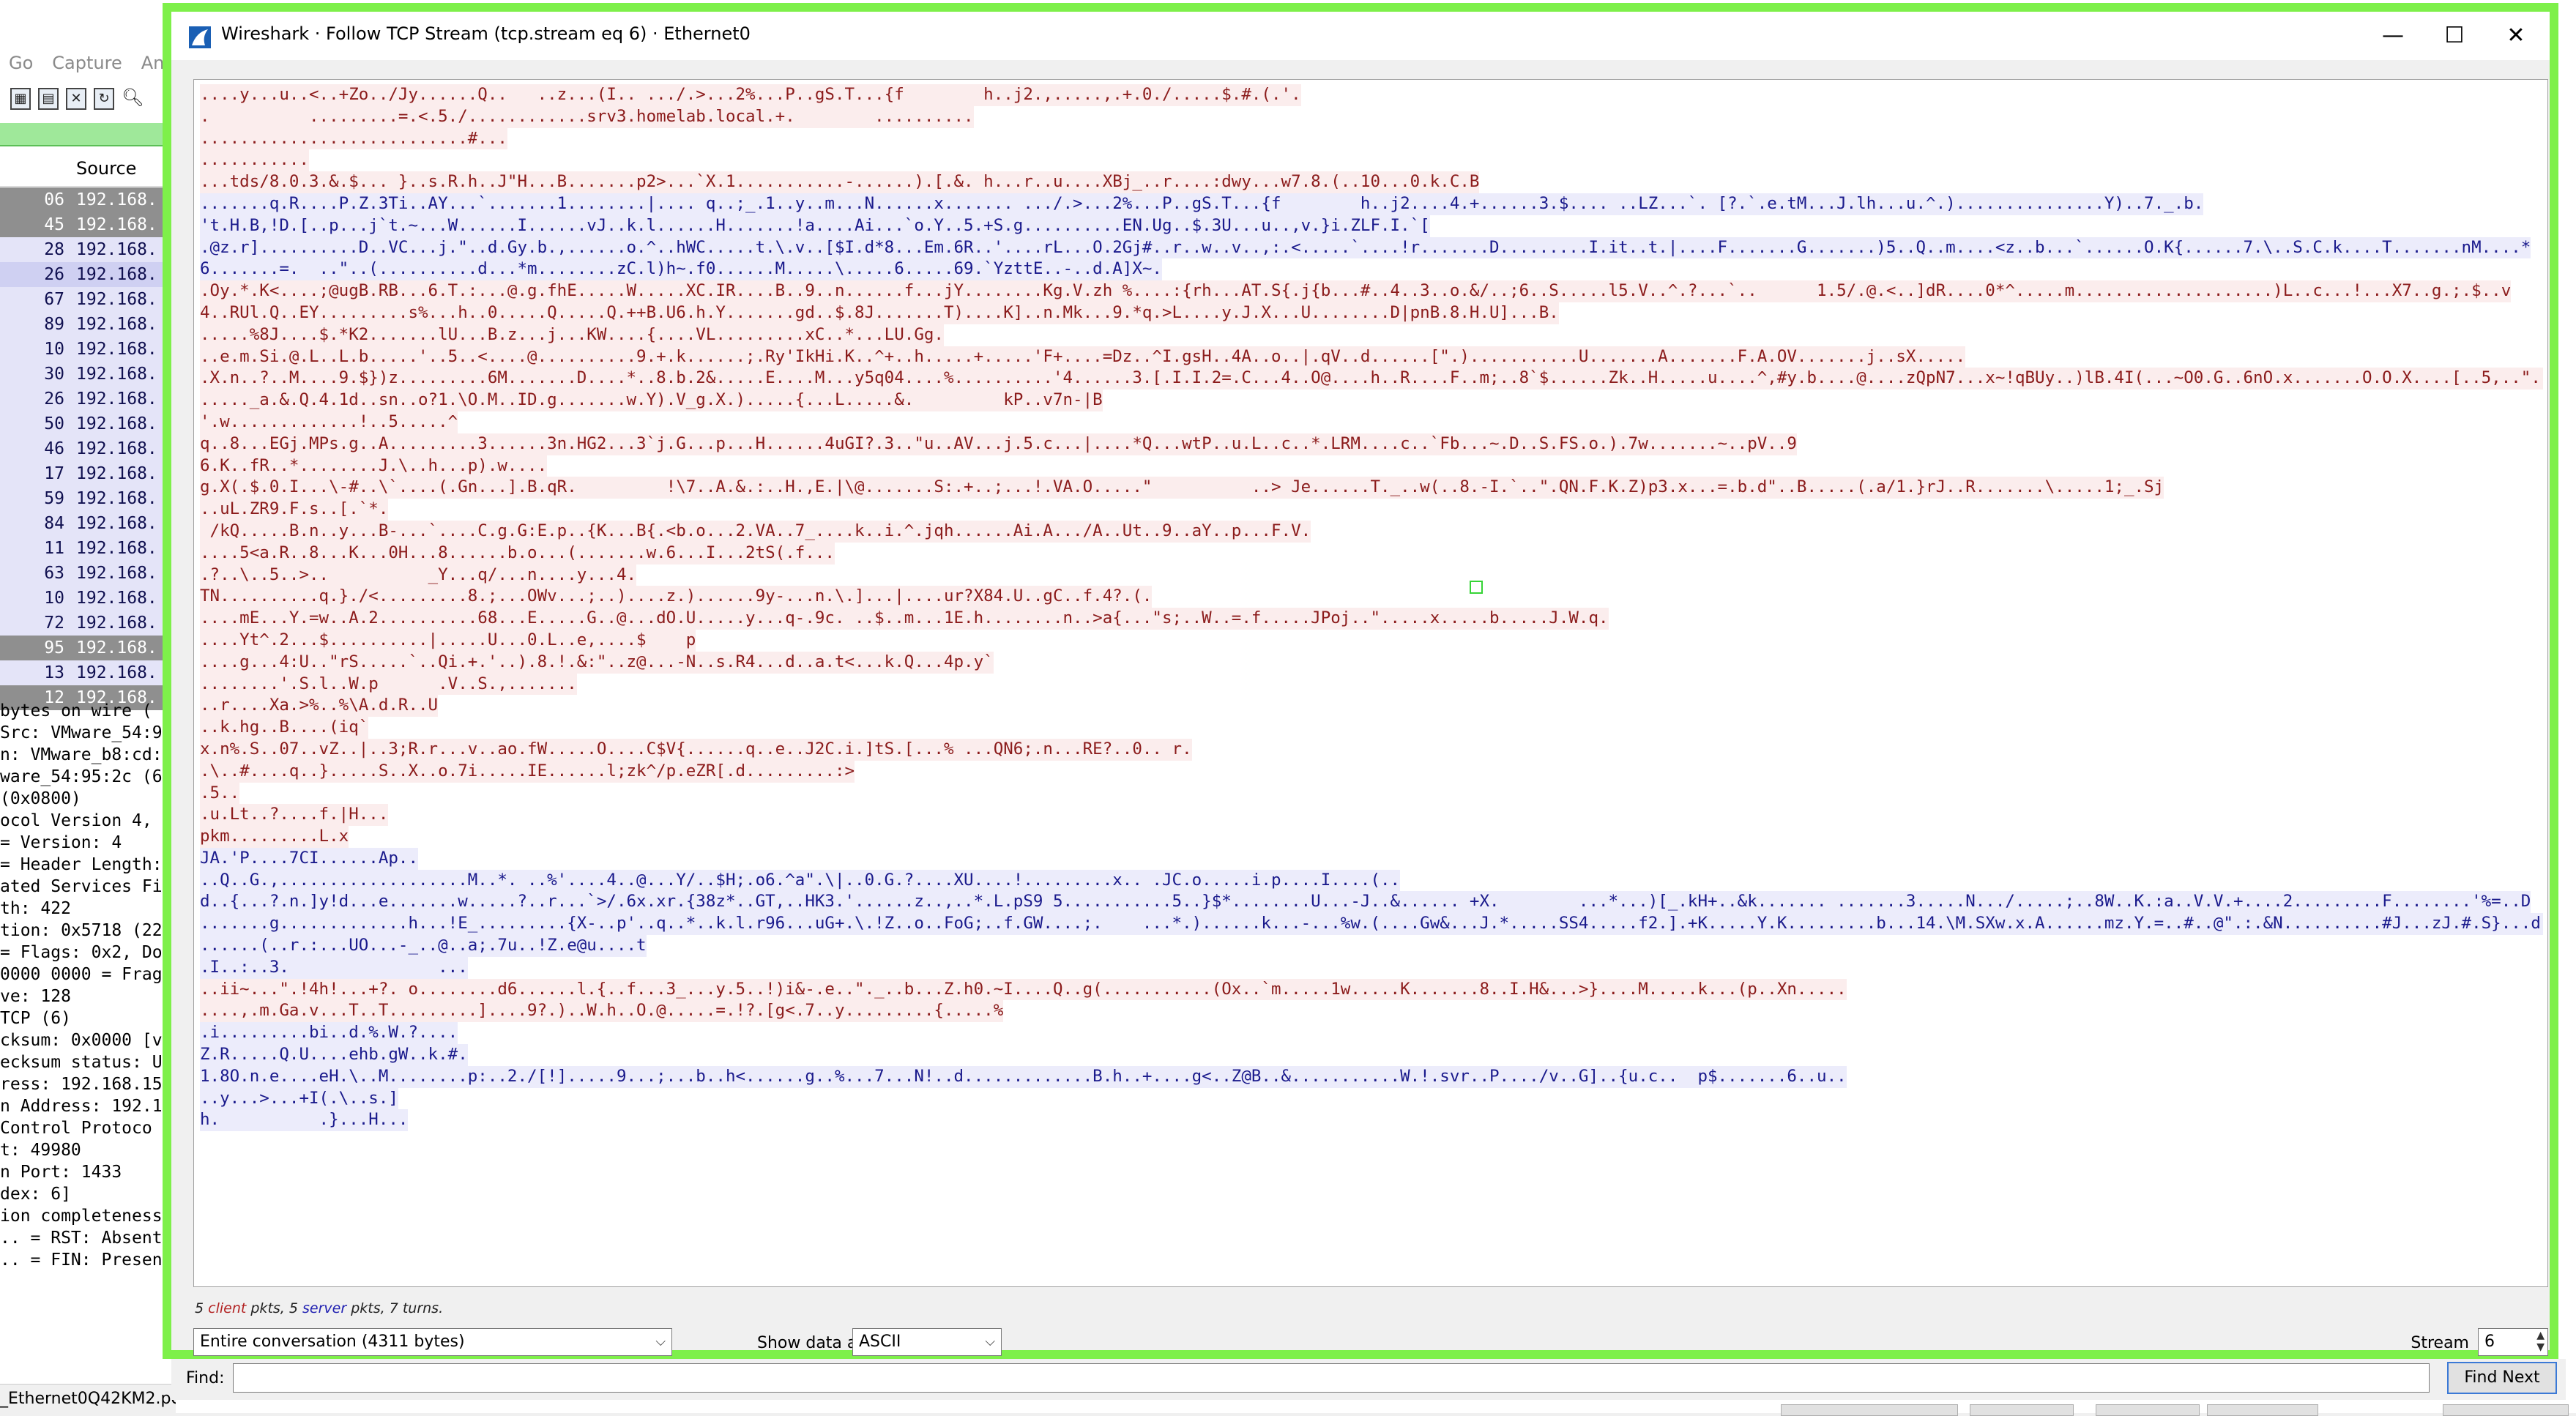 The width and height of the screenshot is (2576, 1416). Describe the element at coordinates (2489, 1342) in the screenshot. I see `stream-number-value: 6` at that location.